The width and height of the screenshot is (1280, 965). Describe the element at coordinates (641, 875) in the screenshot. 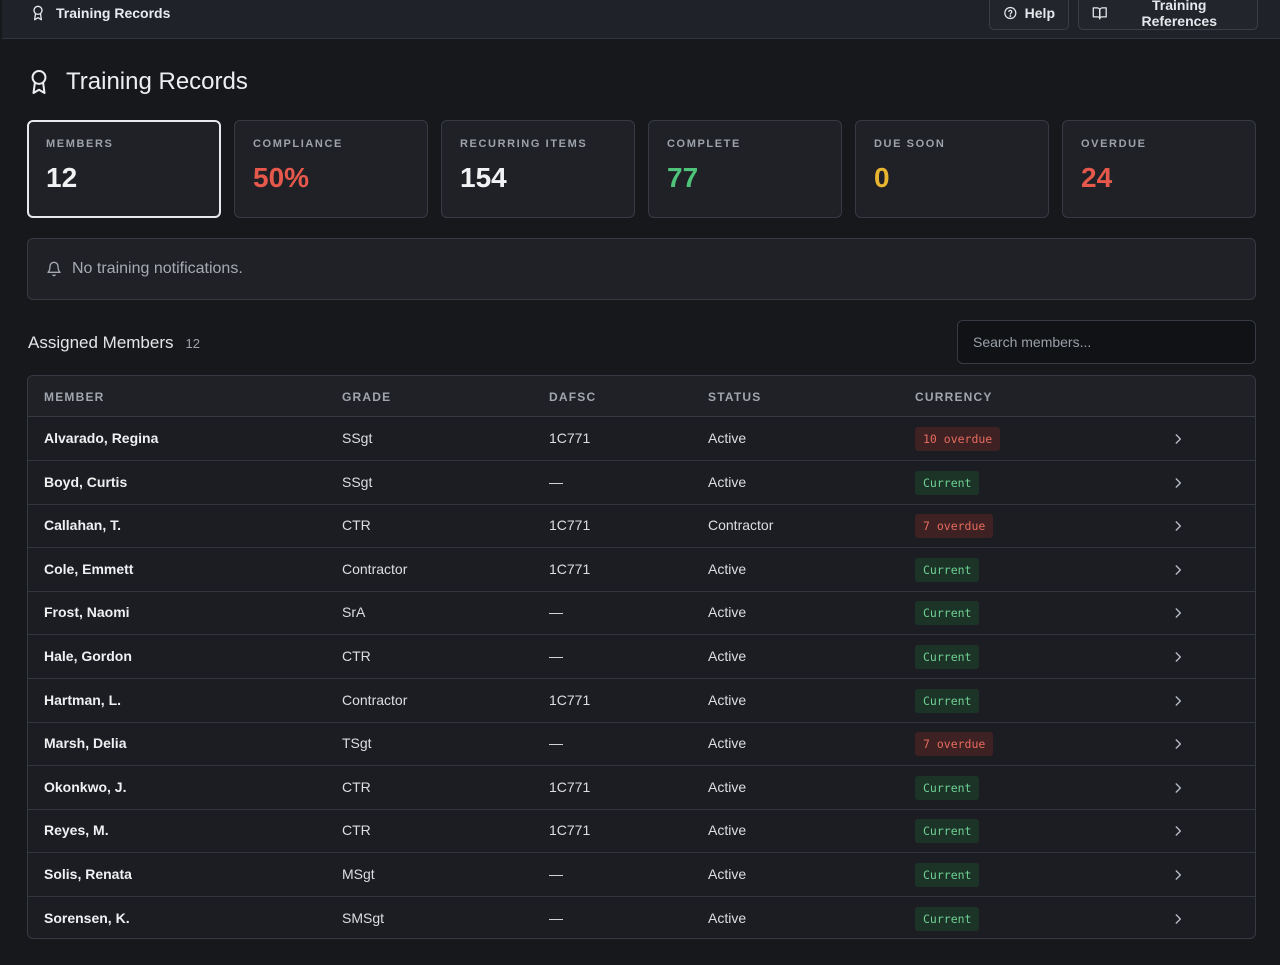

I see `table-row: Solis, Renata MSgt — Active Current` at that location.